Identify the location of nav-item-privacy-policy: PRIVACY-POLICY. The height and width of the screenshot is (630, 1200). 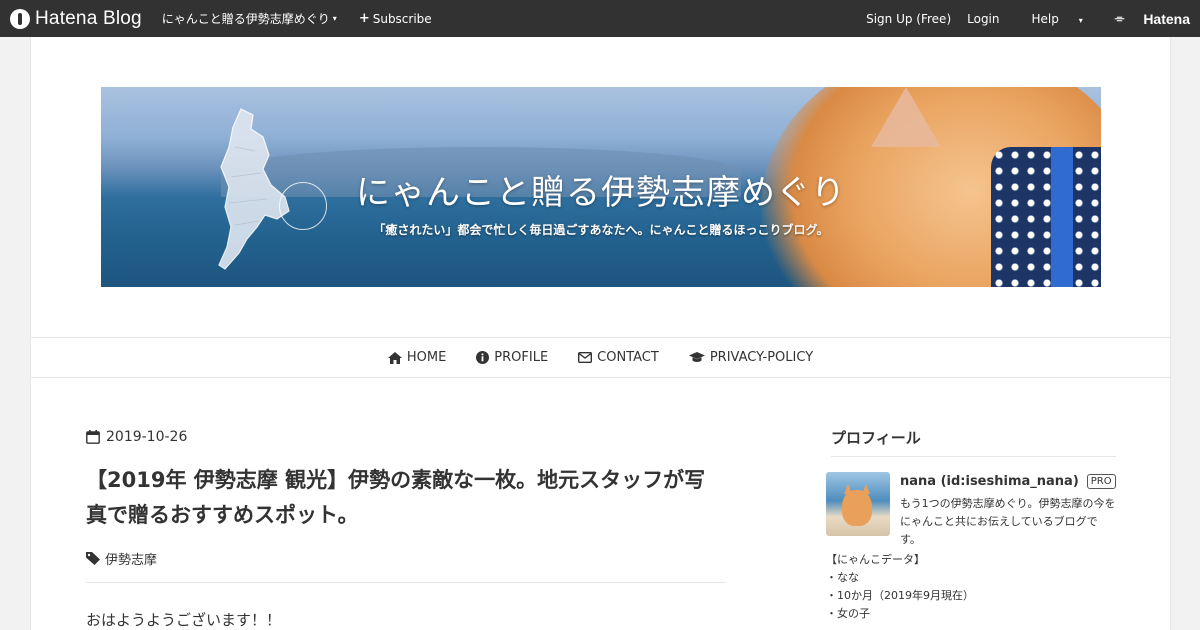
(751, 357).